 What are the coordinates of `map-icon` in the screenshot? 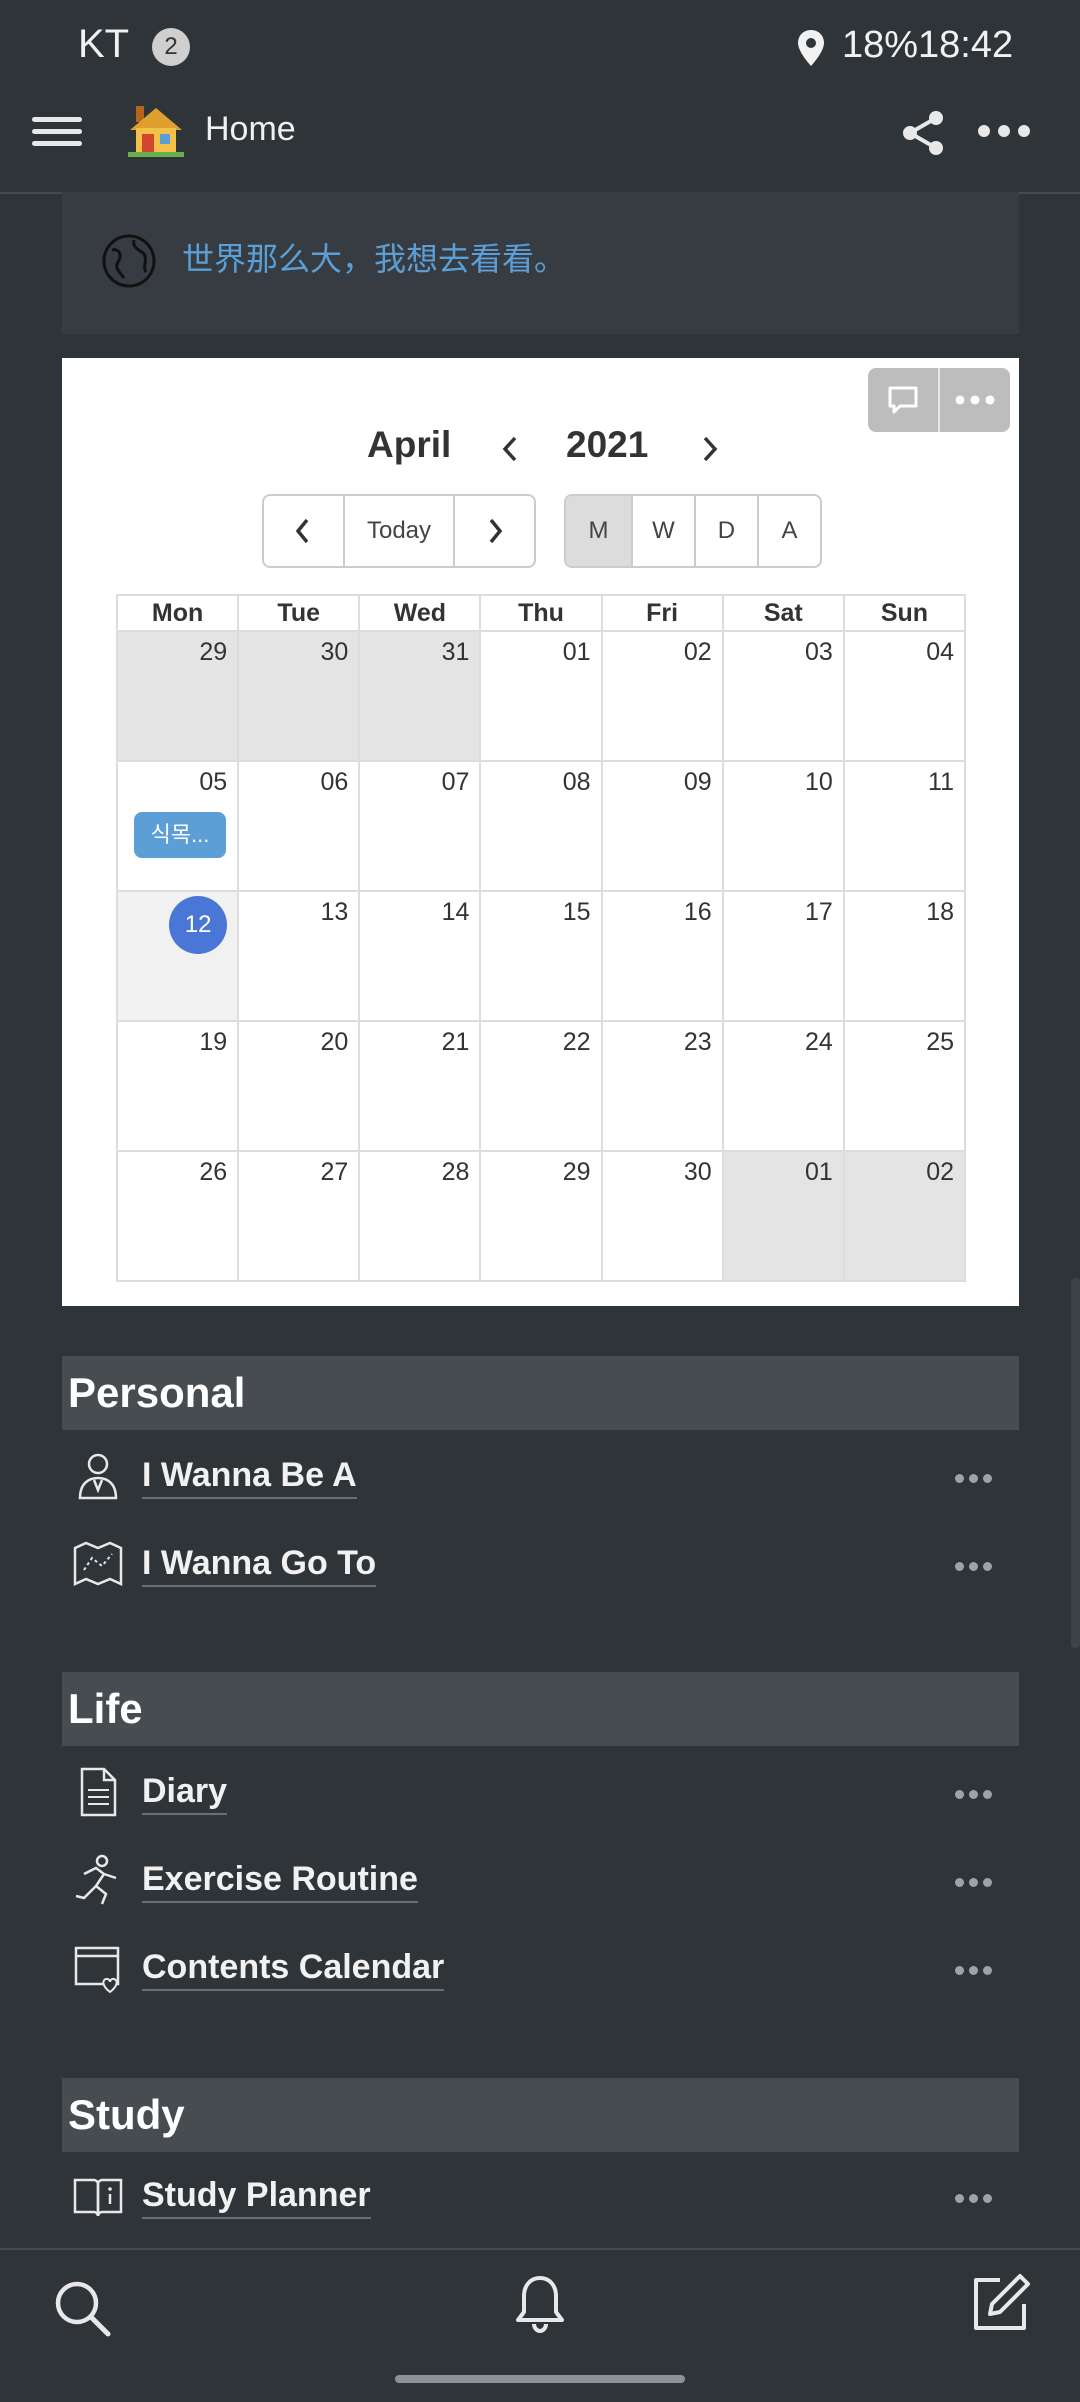 It's located at (98, 1563).